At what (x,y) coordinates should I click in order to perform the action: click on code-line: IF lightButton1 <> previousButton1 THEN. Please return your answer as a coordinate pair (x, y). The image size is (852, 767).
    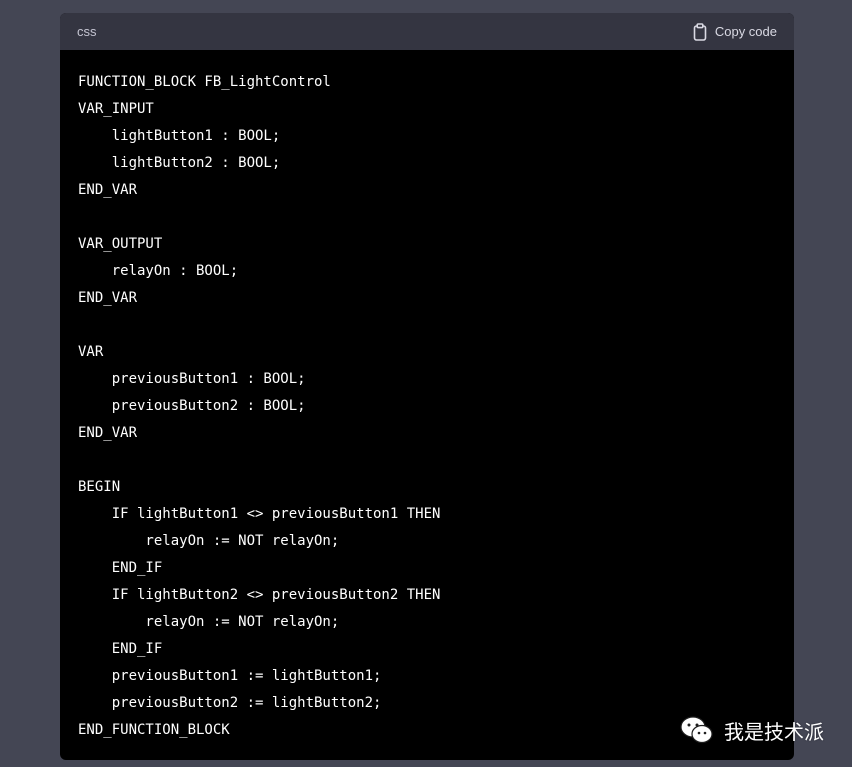
    Looking at the image, I should click on (259, 514).